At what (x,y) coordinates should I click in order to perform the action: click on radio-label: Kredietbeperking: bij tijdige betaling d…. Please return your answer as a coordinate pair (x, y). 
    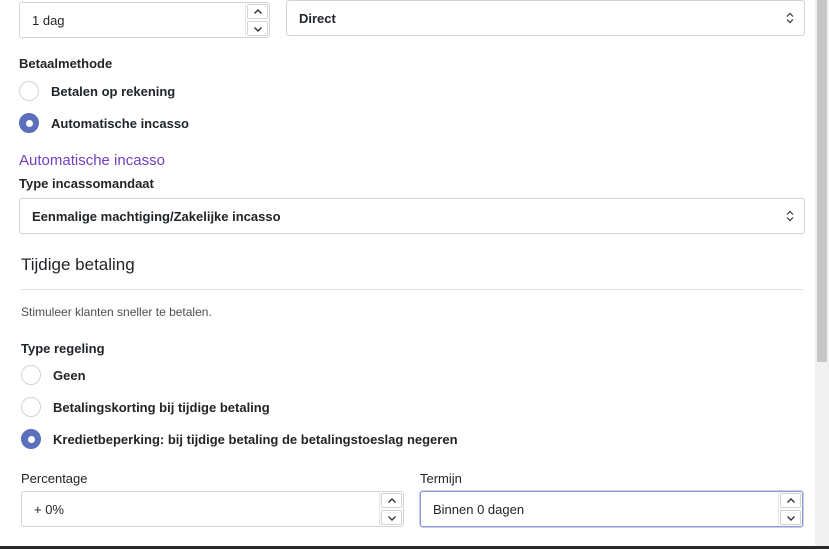
    Looking at the image, I should click on (255, 439).